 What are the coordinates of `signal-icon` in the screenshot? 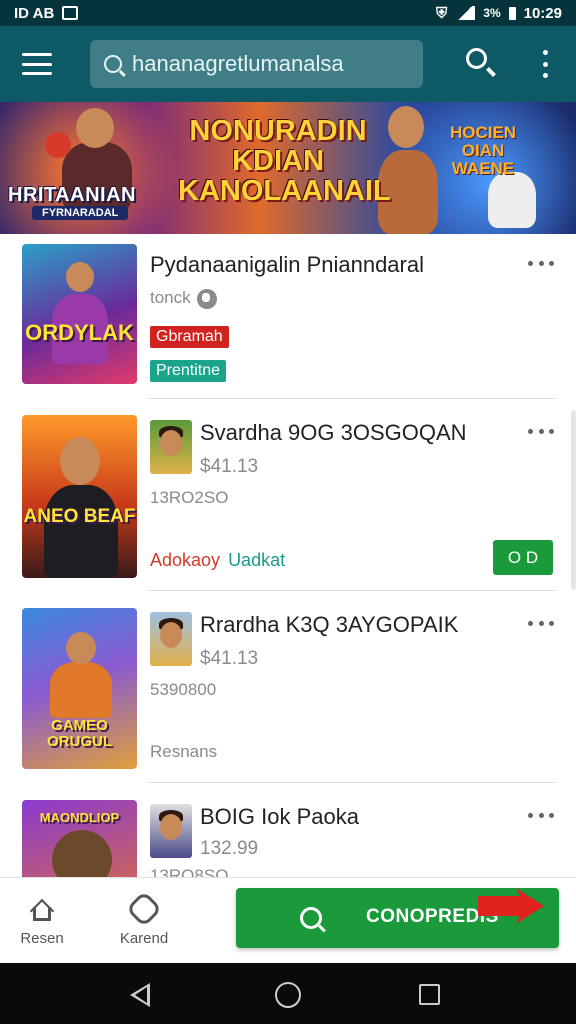 It's located at (465, 13).